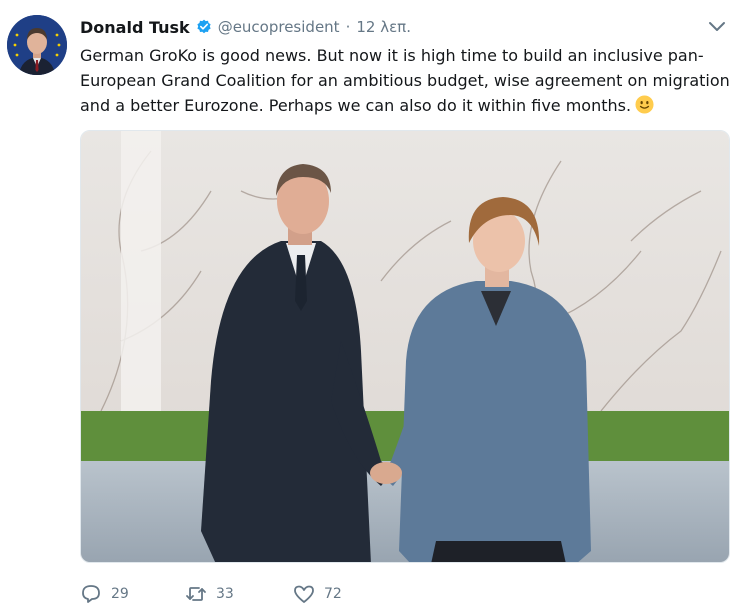  I want to click on like-button: 72, so click(317, 594).